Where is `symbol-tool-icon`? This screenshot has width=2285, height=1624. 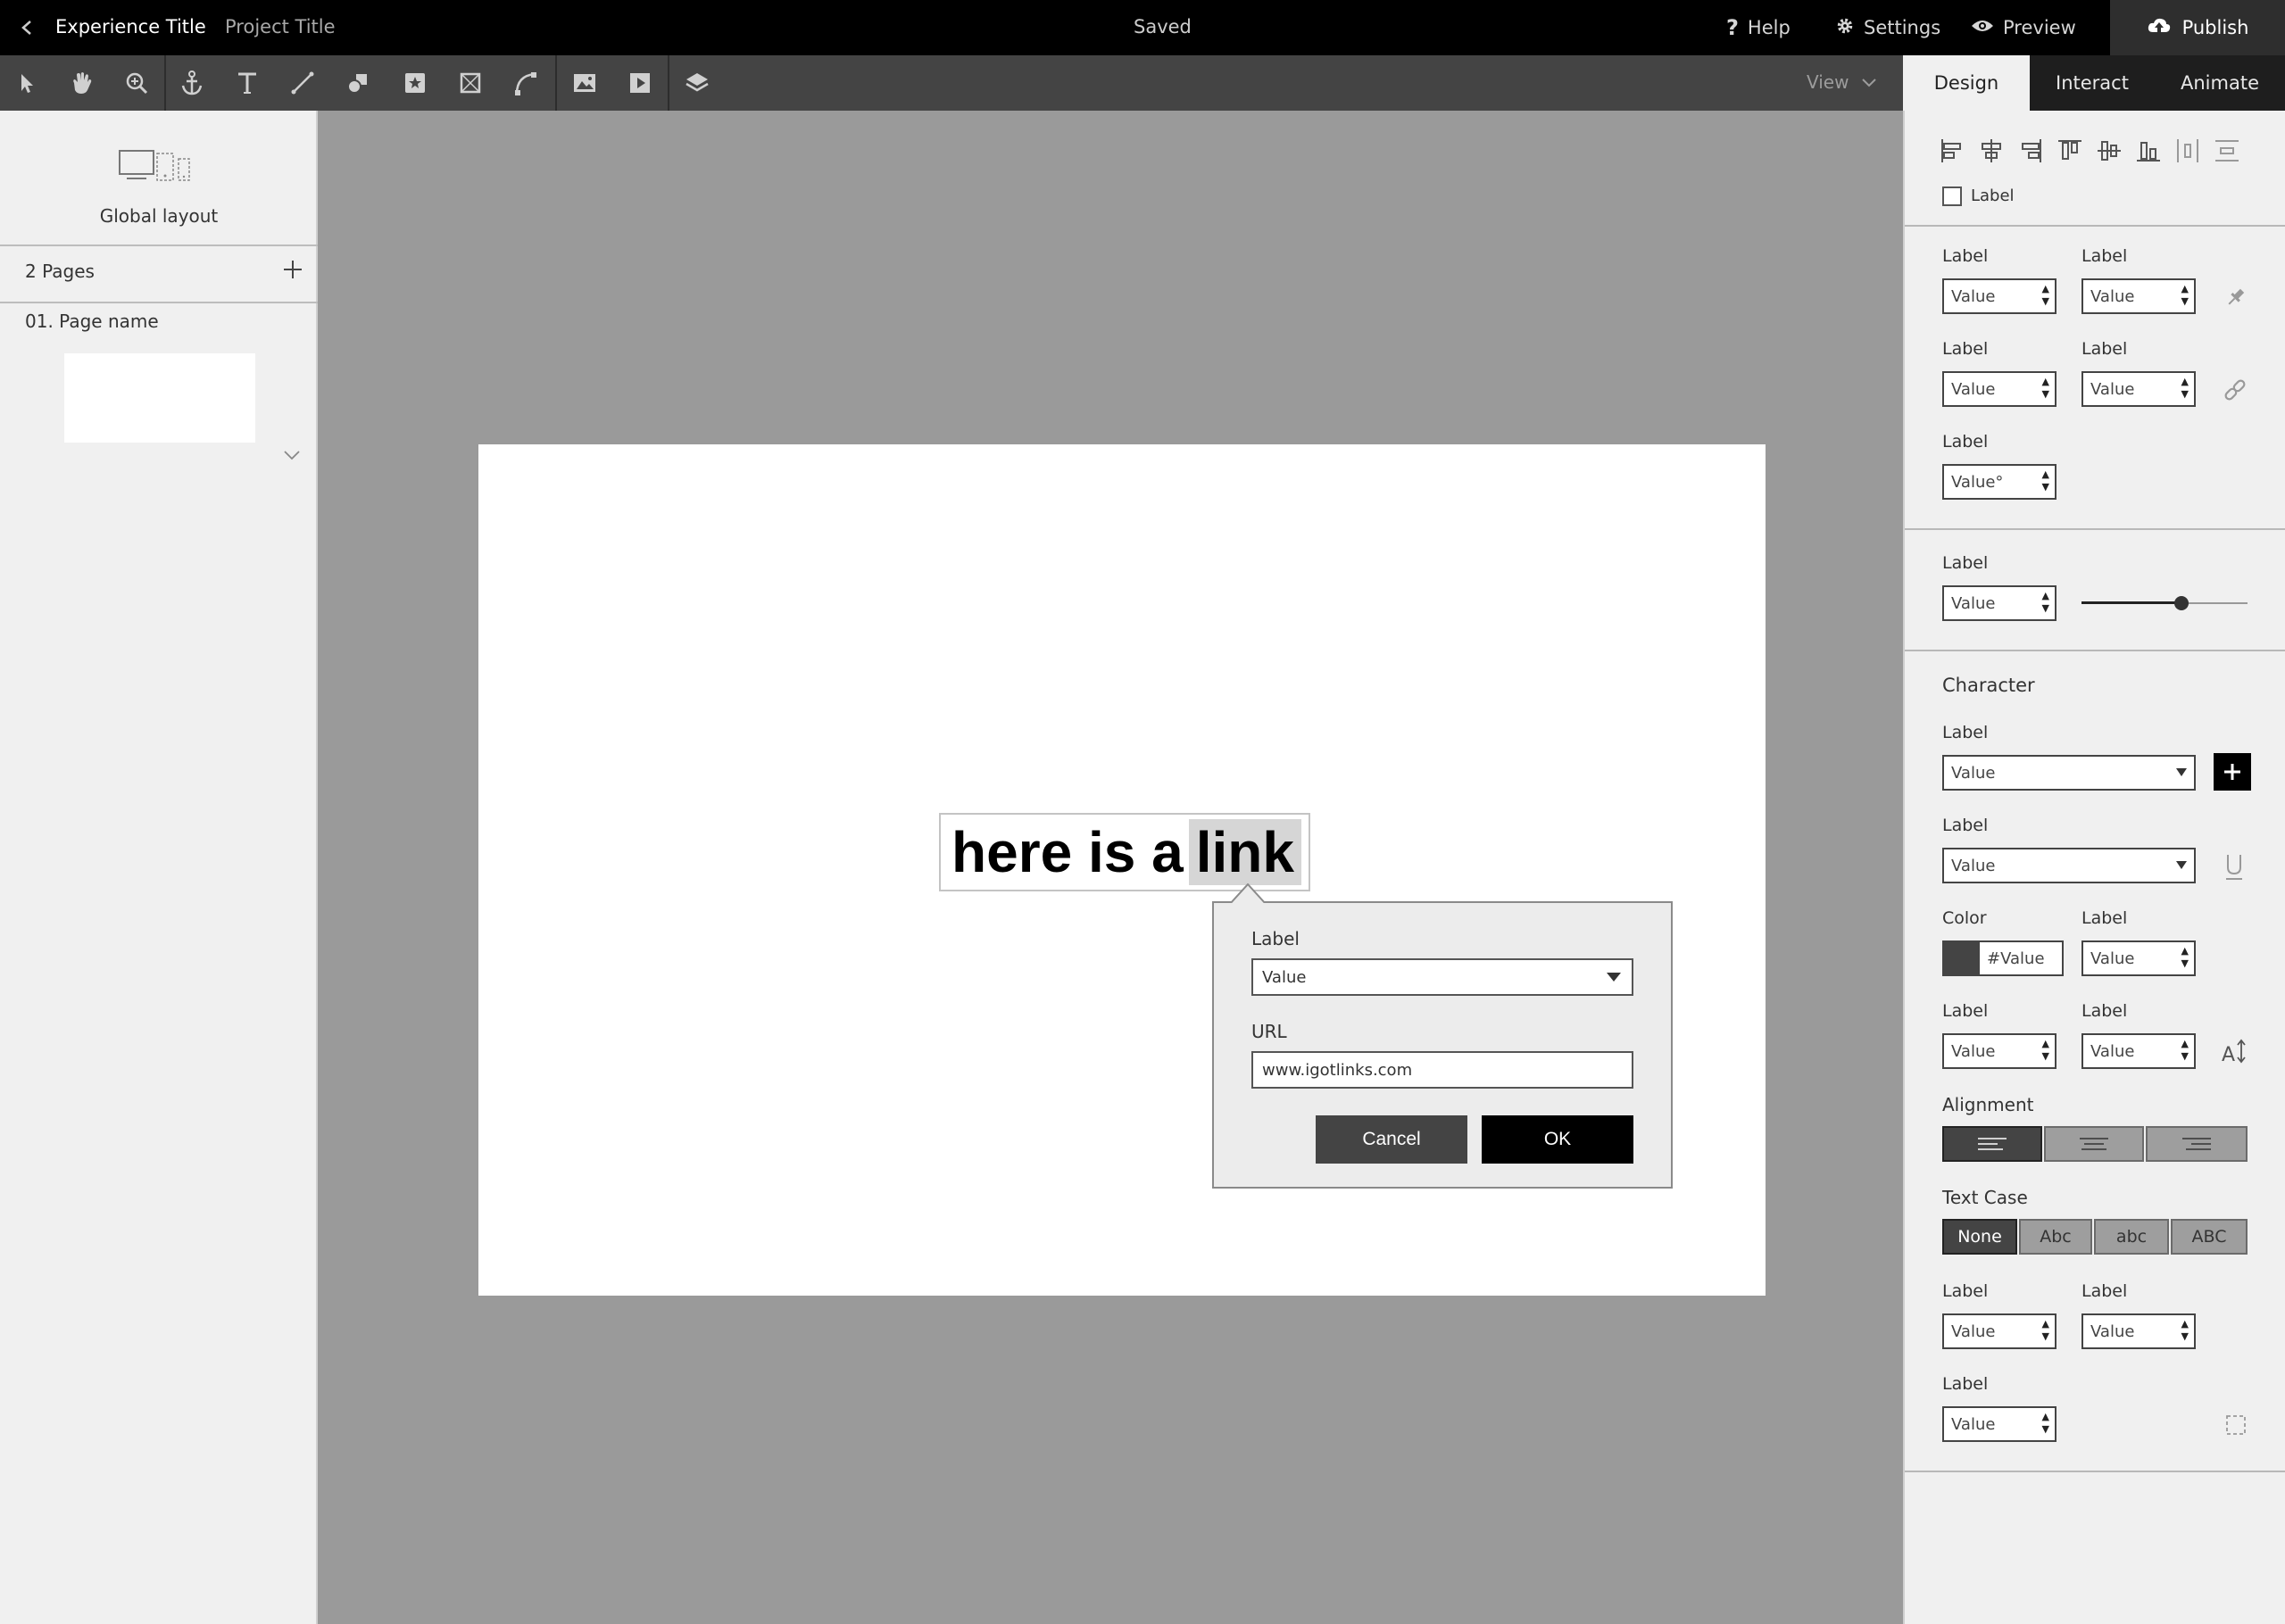 symbol-tool-icon is located at coordinates (415, 83).